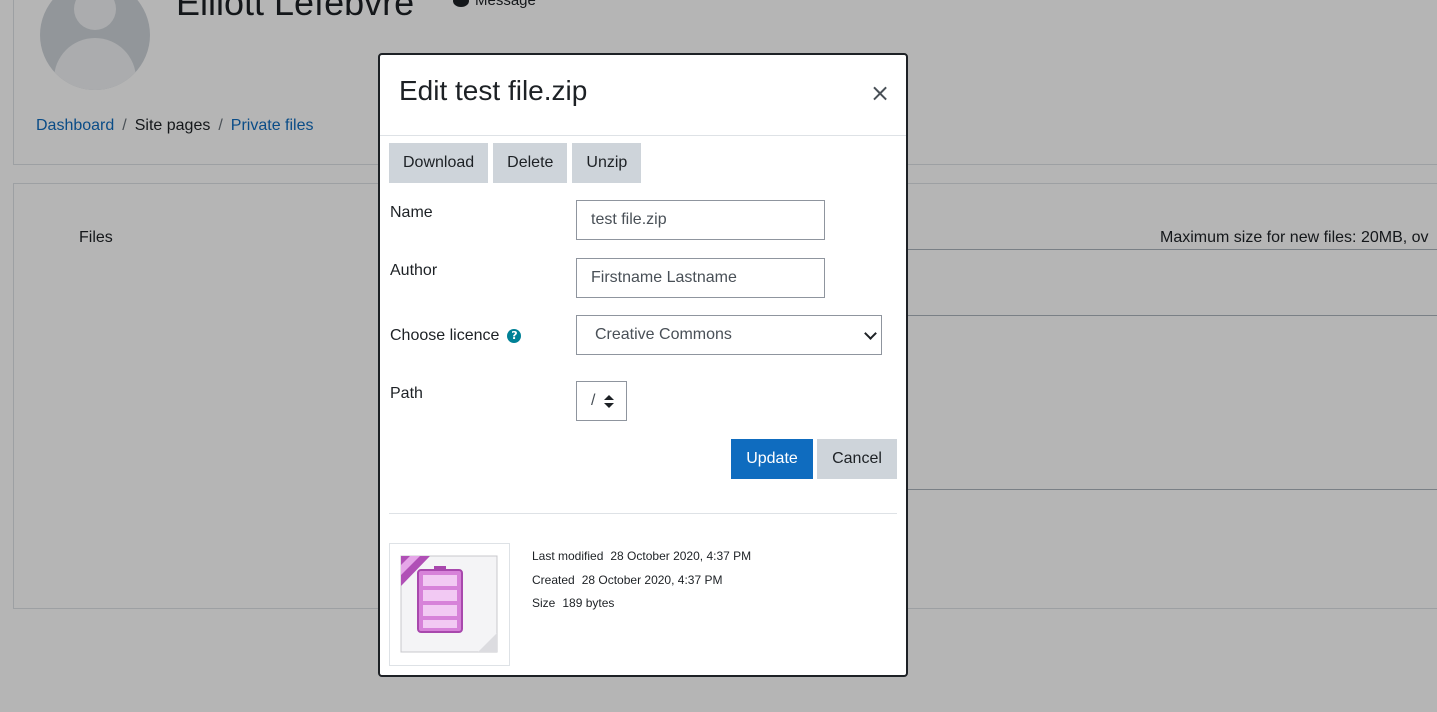 This screenshot has width=1437, height=712. What do you see at coordinates (609, 402) in the screenshot?
I see `sort-updown-icon` at bounding box center [609, 402].